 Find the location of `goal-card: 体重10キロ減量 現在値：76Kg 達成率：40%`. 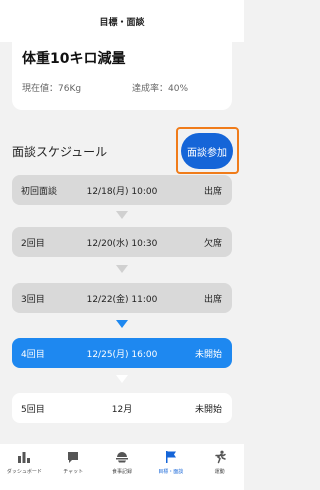

goal-card: 体重10キロ減量 現在値：76Kg 達成率：40% is located at coordinates (122, 70).